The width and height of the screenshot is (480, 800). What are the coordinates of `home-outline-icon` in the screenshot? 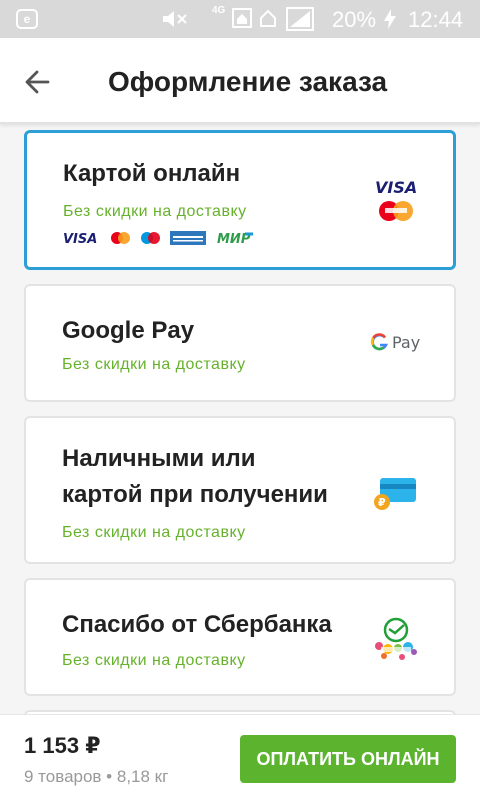 It's located at (268, 18).